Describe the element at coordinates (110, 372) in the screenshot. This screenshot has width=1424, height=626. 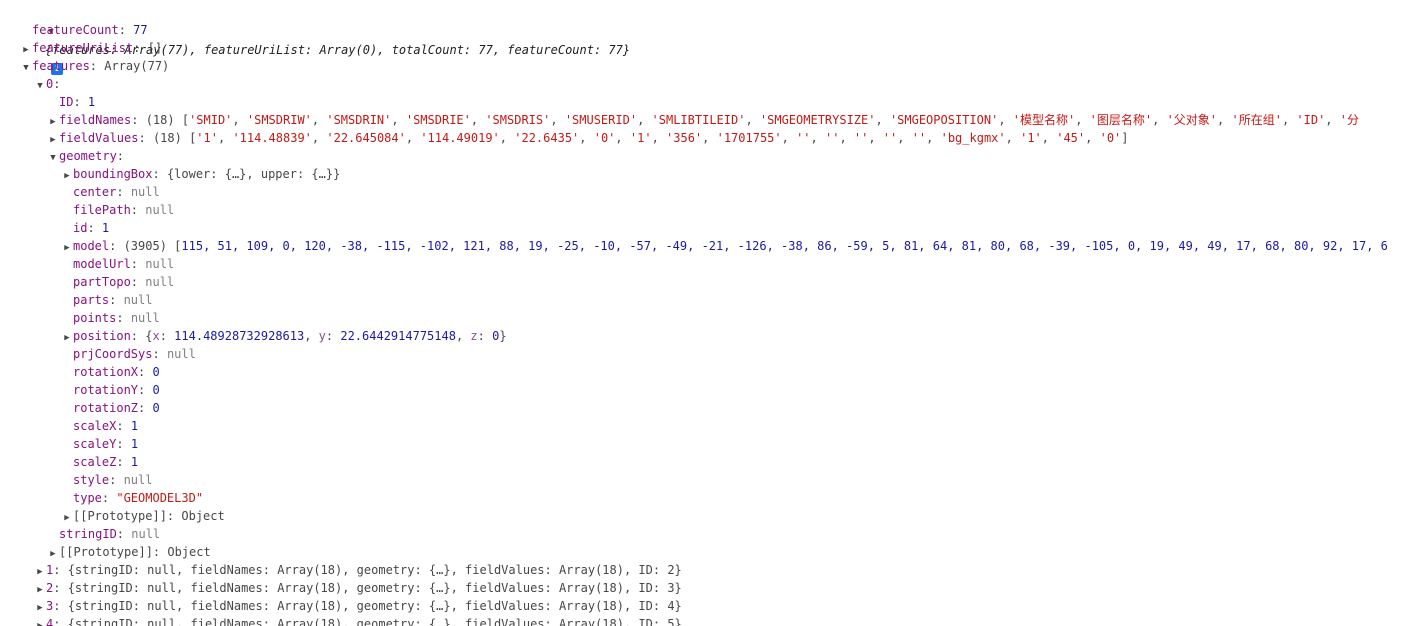
I see `property-row-rotationx: rotationX: 0` at that location.